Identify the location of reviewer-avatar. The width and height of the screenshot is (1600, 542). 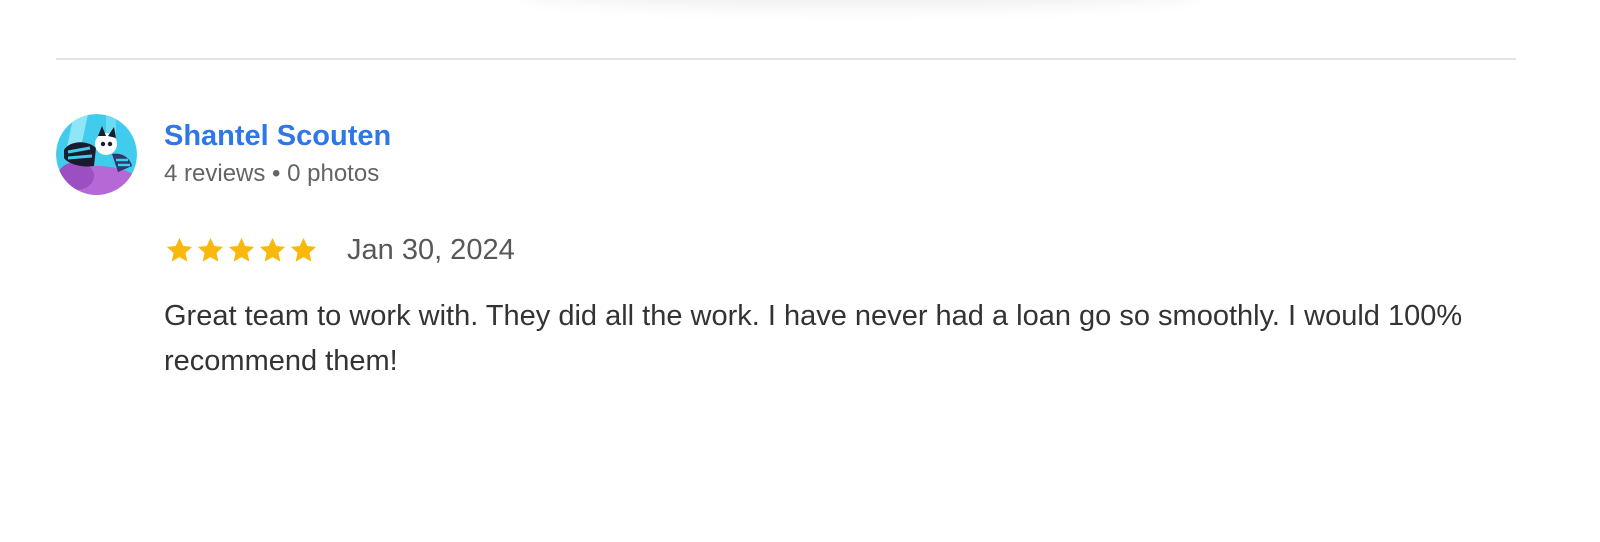
(96, 154).